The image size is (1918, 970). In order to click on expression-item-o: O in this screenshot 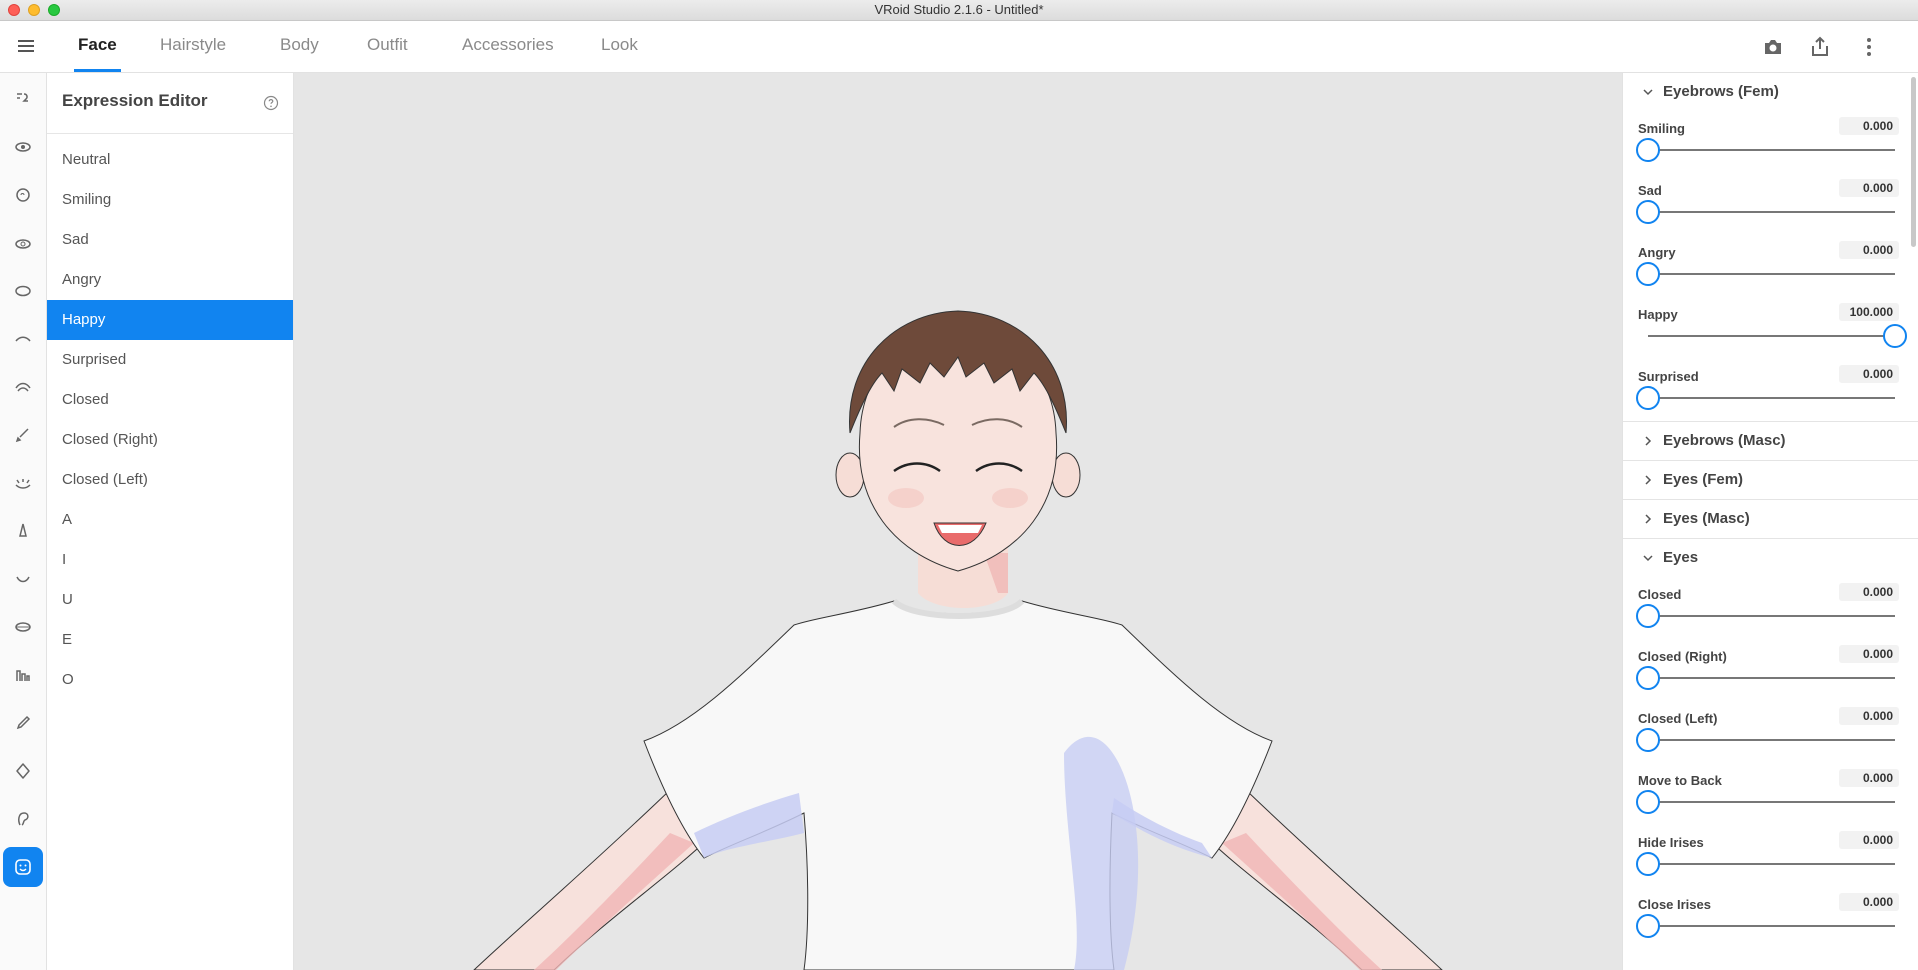, I will do `click(170, 680)`.